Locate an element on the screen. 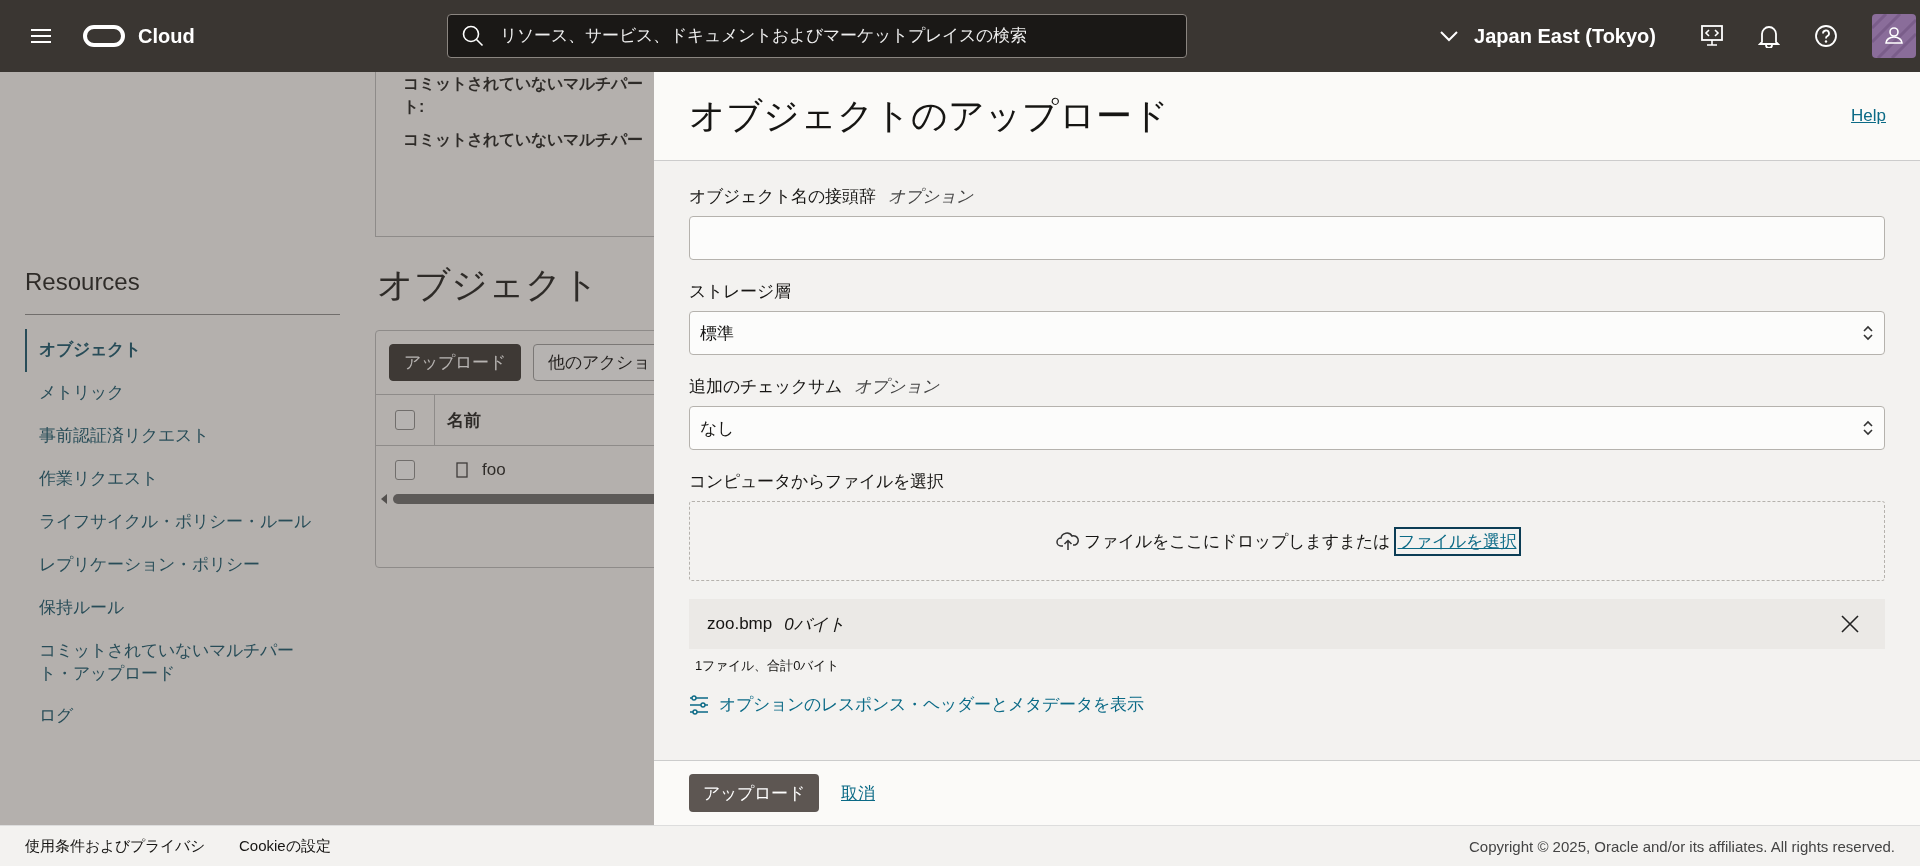 This screenshot has height=866, width=1920. field-label: オブジェクト名の接頭辞 オプション is located at coordinates (832, 197).